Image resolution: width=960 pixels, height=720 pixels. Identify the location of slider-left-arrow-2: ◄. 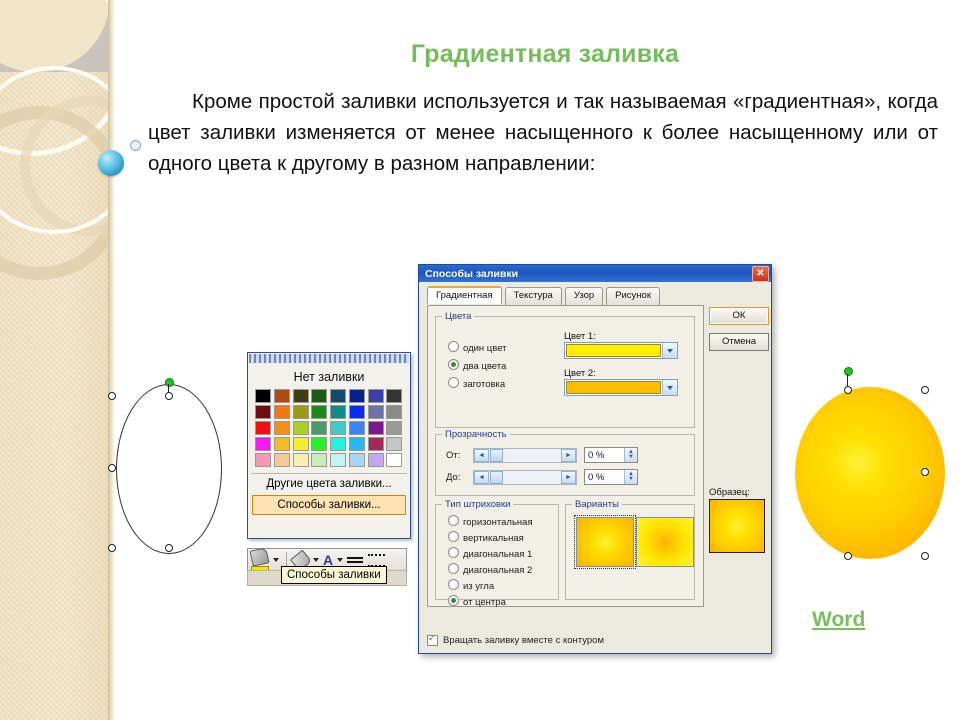
(481, 477).